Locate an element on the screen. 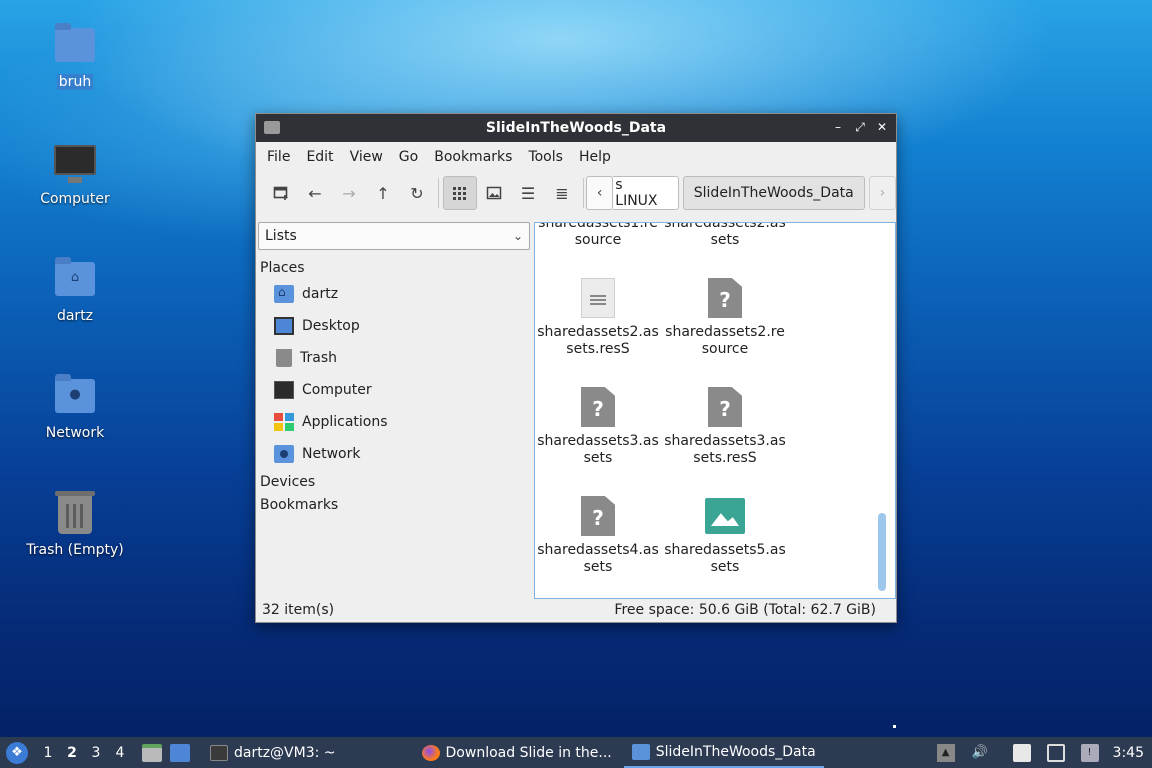  path-scroll-right-button: › is located at coordinates (882, 193).